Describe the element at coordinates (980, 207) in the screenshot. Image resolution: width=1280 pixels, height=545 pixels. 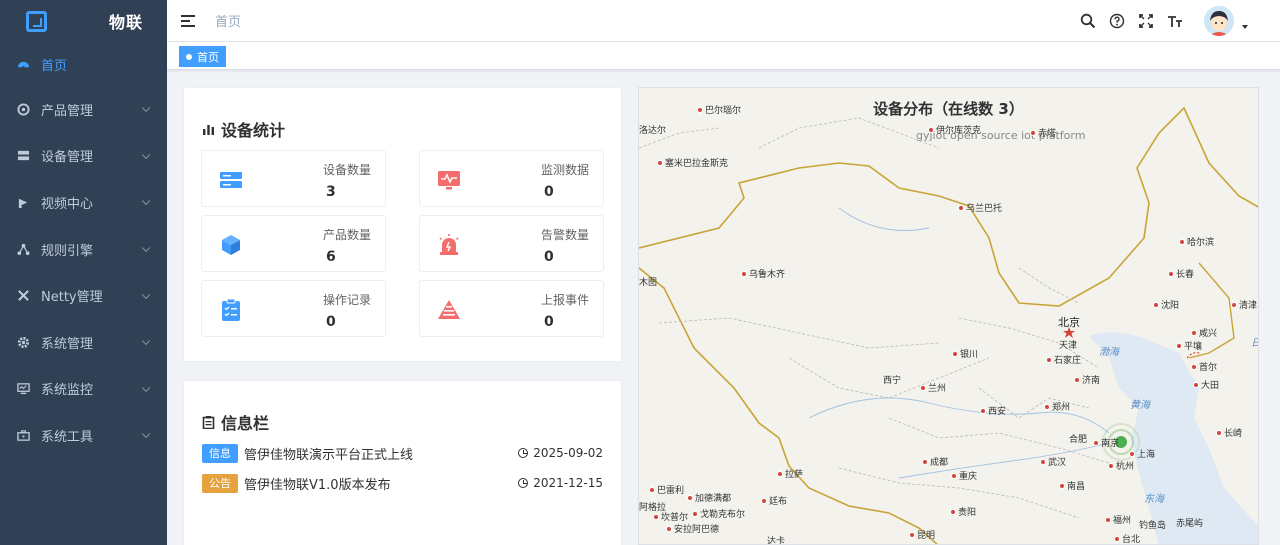
I see `map-city: 乌兰巴托` at that location.